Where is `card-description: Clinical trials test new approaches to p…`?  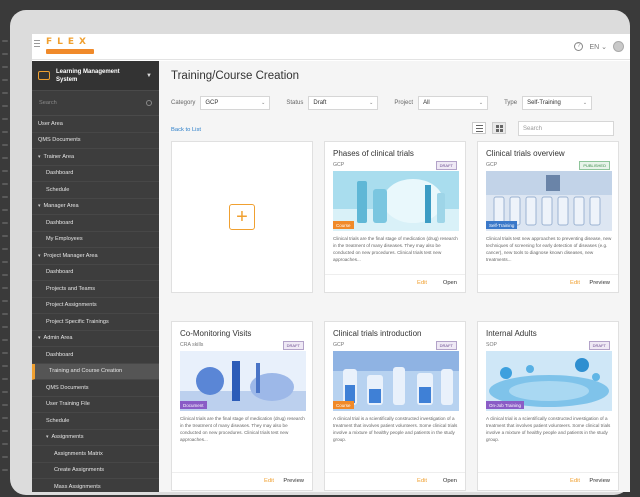 card-description: Clinical trials test new approaches to p… is located at coordinates (549, 249).